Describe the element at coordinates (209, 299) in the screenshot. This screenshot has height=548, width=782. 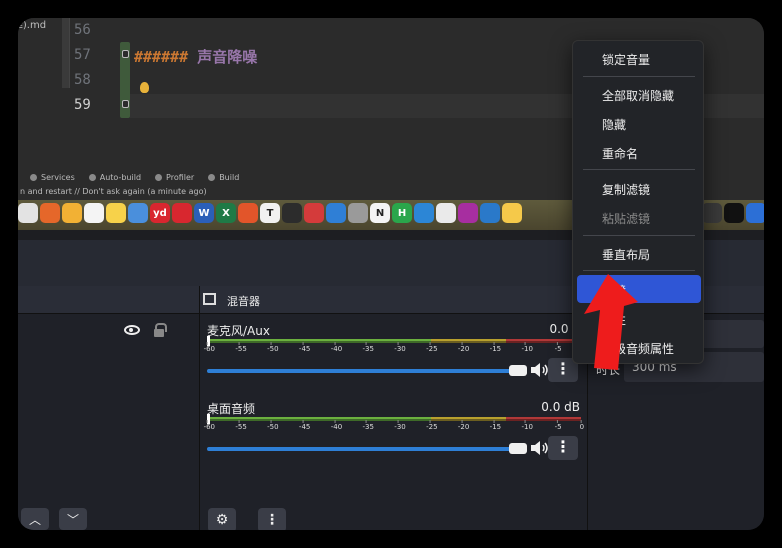
I see `undock-icon` at that location.